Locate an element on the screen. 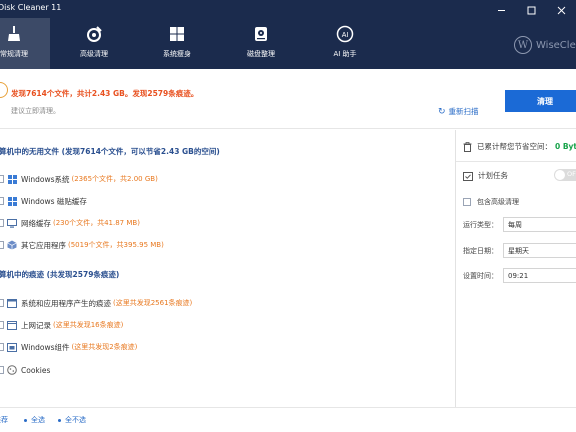 The image size is (576, 432). item-name: Windows组件 is located at coordinates (45, 347).